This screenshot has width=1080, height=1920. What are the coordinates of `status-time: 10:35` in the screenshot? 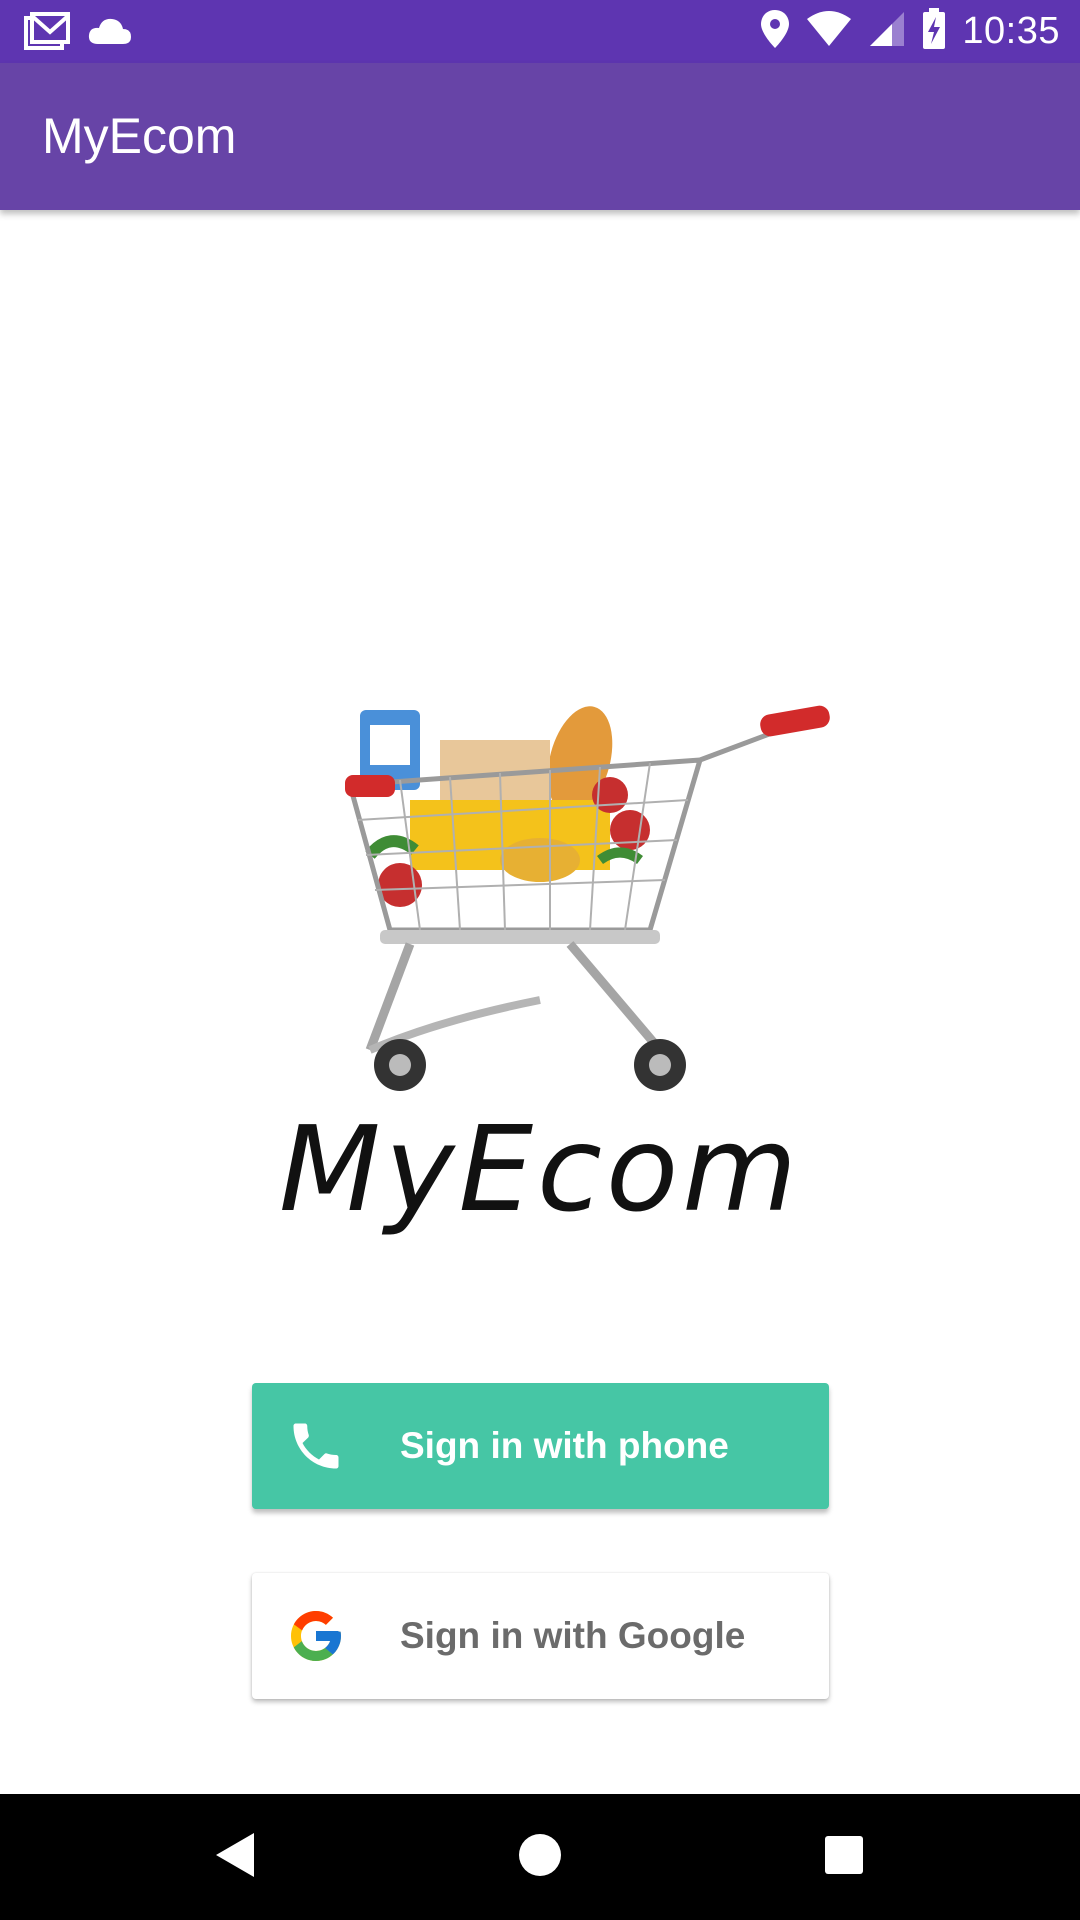 It's located at (1011, 31).